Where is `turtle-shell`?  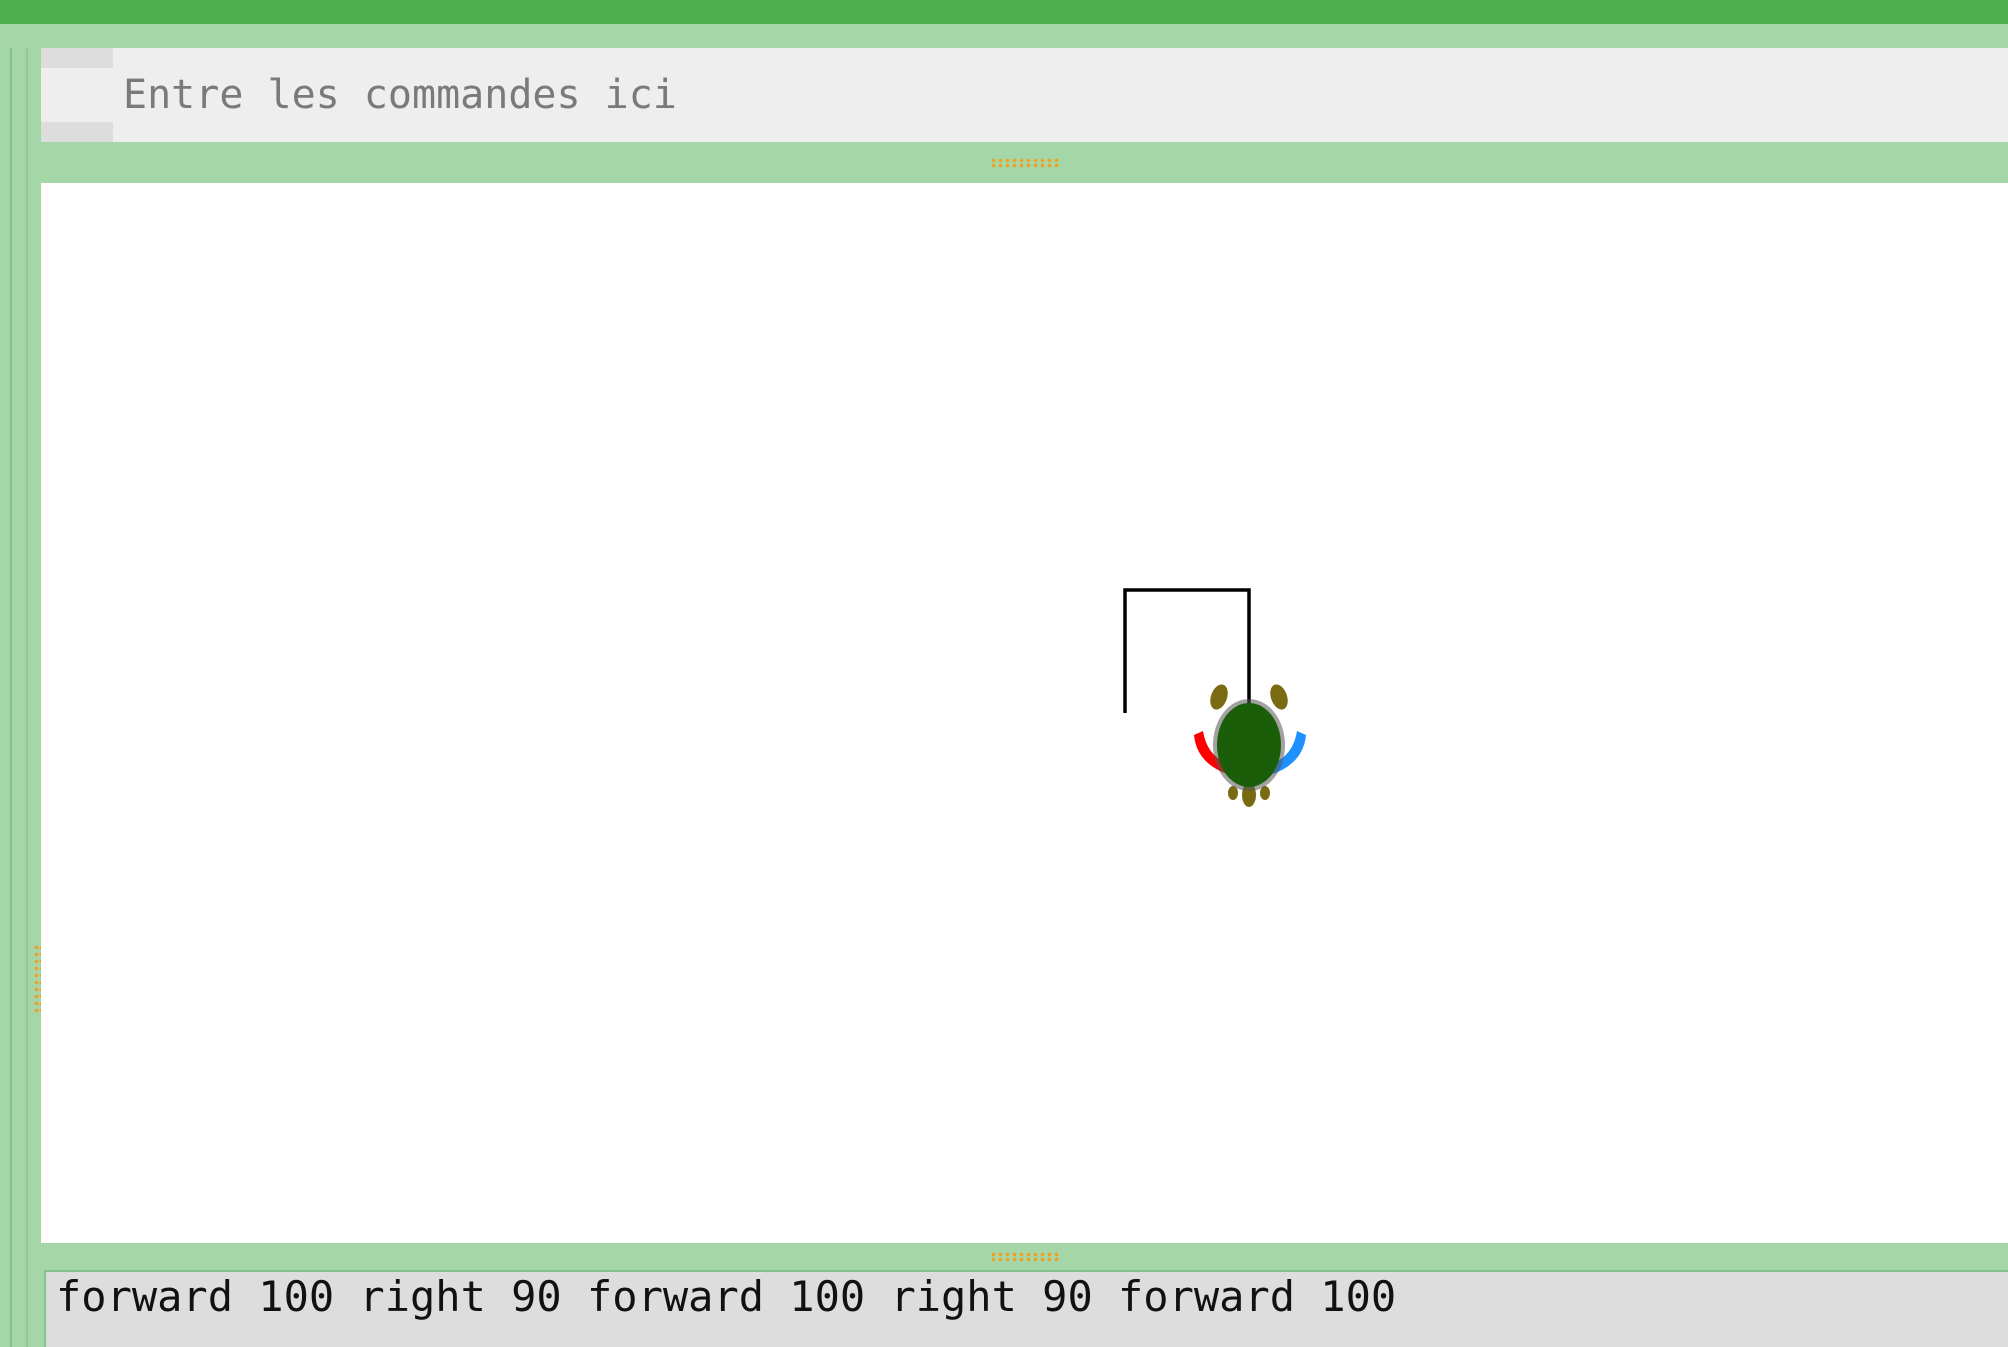
turtle-shell is located at coordinates (1249, 745).